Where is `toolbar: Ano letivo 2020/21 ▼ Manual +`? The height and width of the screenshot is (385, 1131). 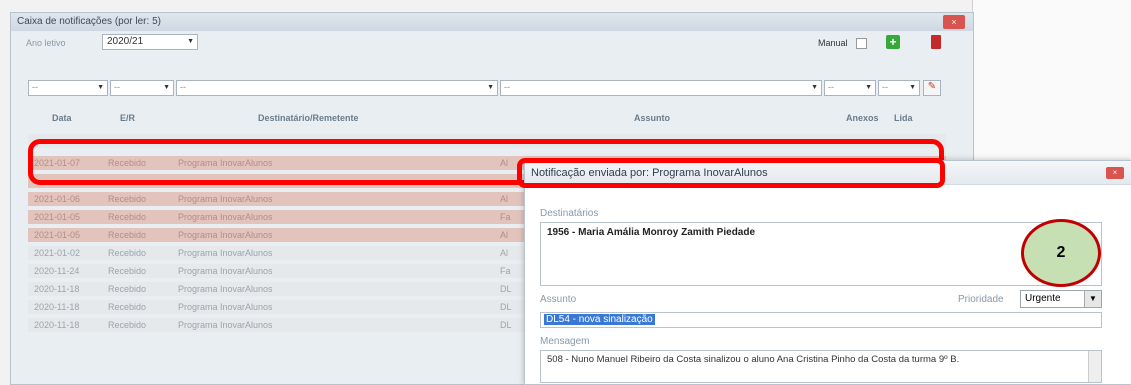 toolbar: Ano letivo 2020/21 ▼ Manual + is located at coordinates (483, 43).